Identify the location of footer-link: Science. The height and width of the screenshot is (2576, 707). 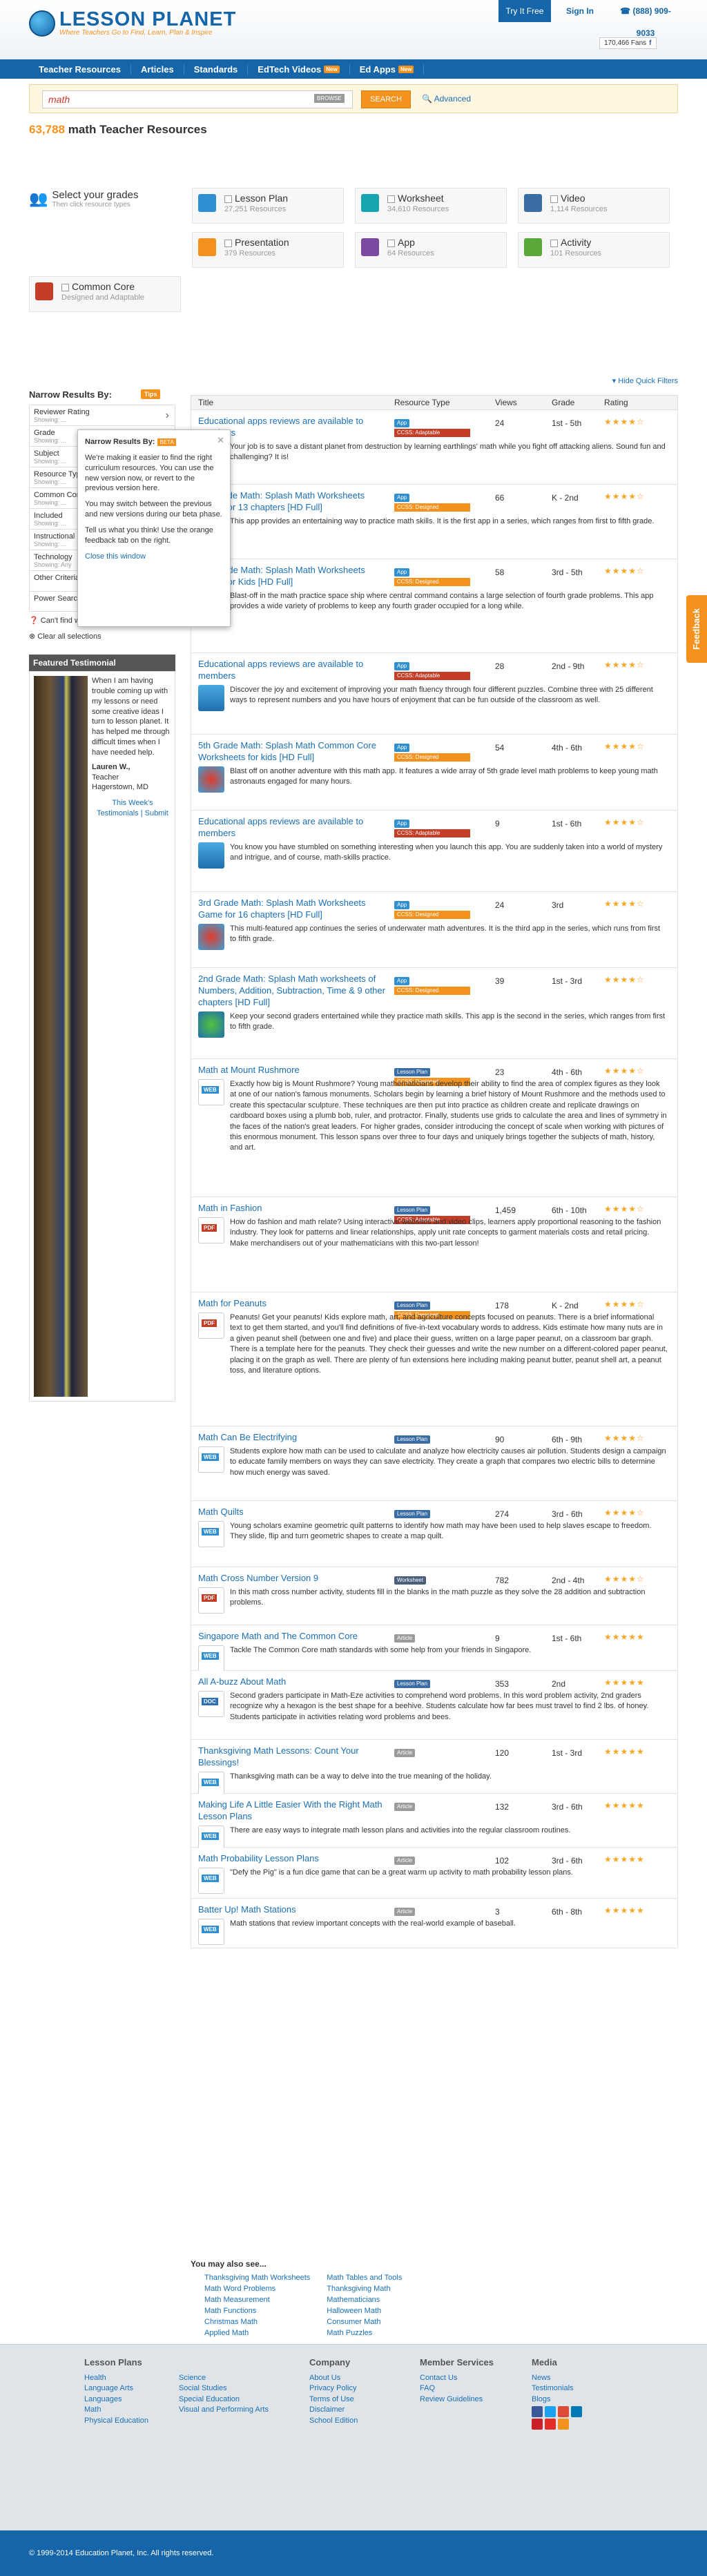
(224, 2378).